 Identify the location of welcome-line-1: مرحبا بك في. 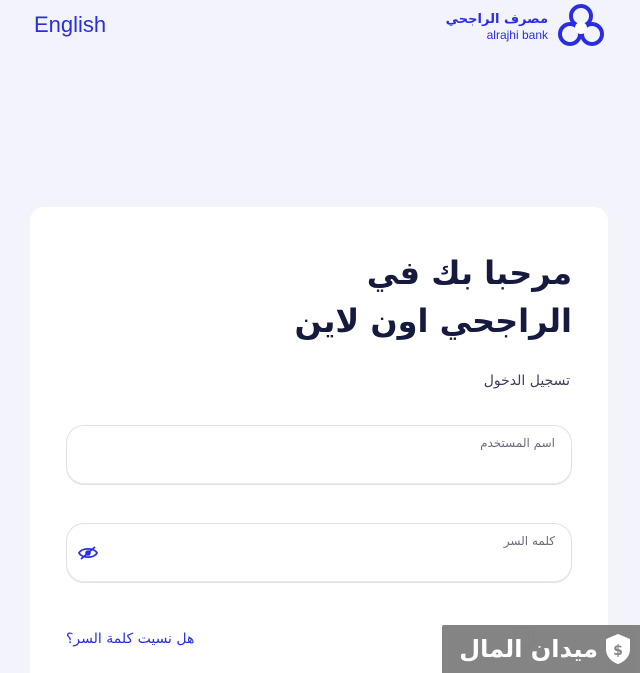
(469, 273).